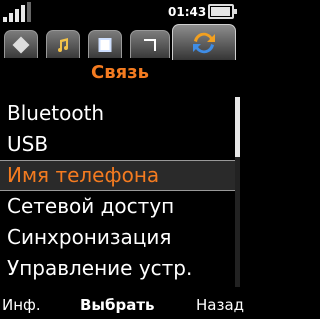 The height and width of the screenshot is (319, 320). I want to click on display-icon, so click(105, 44).